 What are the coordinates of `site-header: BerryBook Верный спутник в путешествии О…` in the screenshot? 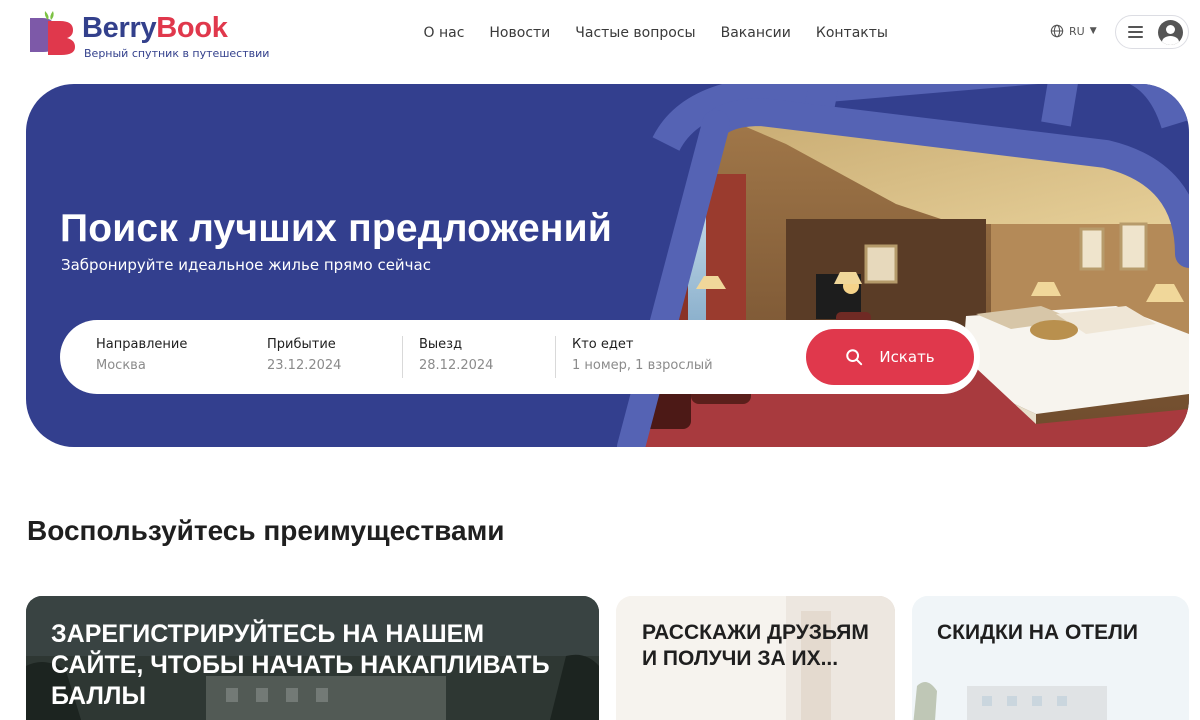 It's located at (600, 36).